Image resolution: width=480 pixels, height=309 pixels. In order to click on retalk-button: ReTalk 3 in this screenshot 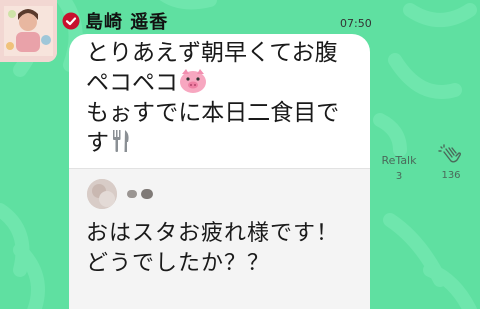, I will do `click(399, 168)`.